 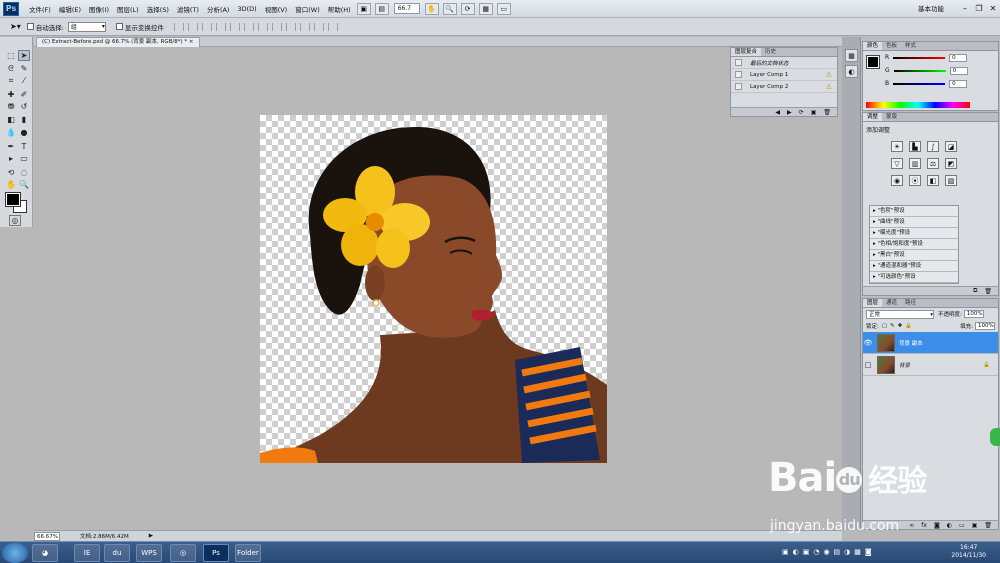 What do you see at coordinates (467, 8) in the screenshot?
I see `rotate-view-icon: ⟳` at bounding box center [467, 8].